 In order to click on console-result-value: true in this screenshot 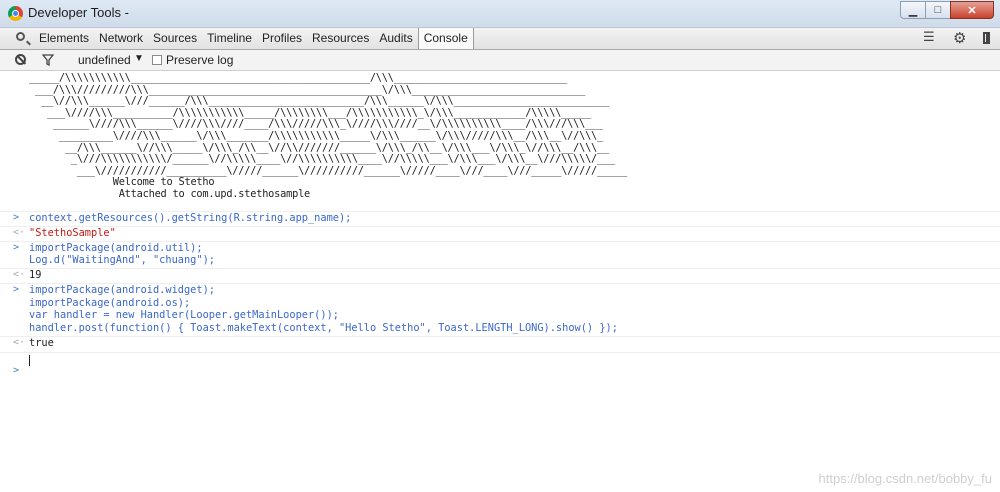, I will do `click(41, 342)`.